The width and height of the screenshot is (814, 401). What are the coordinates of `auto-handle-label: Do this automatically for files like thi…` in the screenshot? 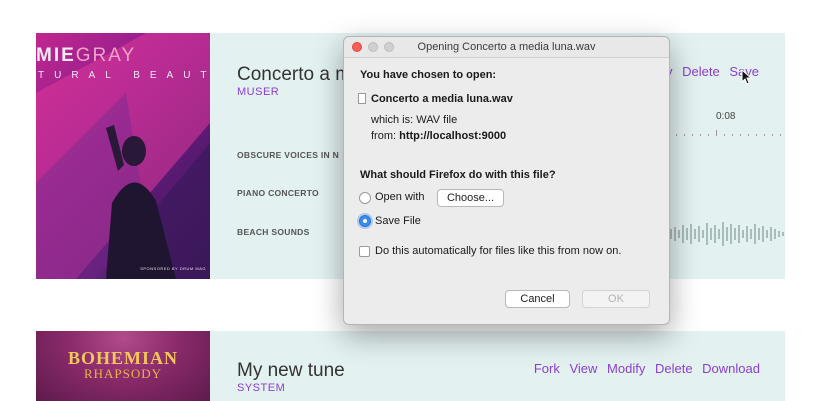 It's located at (498, 251).